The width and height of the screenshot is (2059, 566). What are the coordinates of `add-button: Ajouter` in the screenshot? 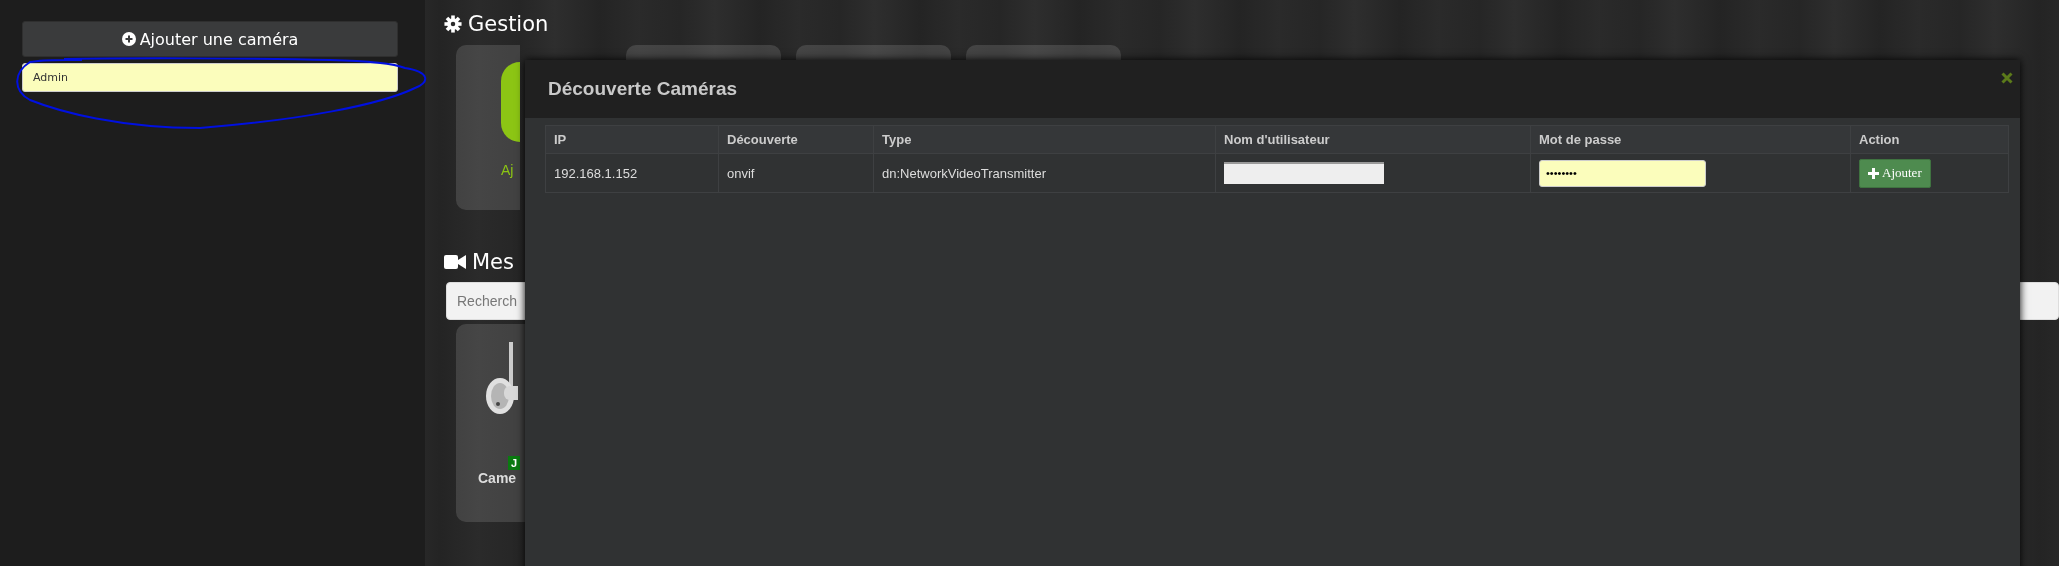 It's located at (1895, 173).